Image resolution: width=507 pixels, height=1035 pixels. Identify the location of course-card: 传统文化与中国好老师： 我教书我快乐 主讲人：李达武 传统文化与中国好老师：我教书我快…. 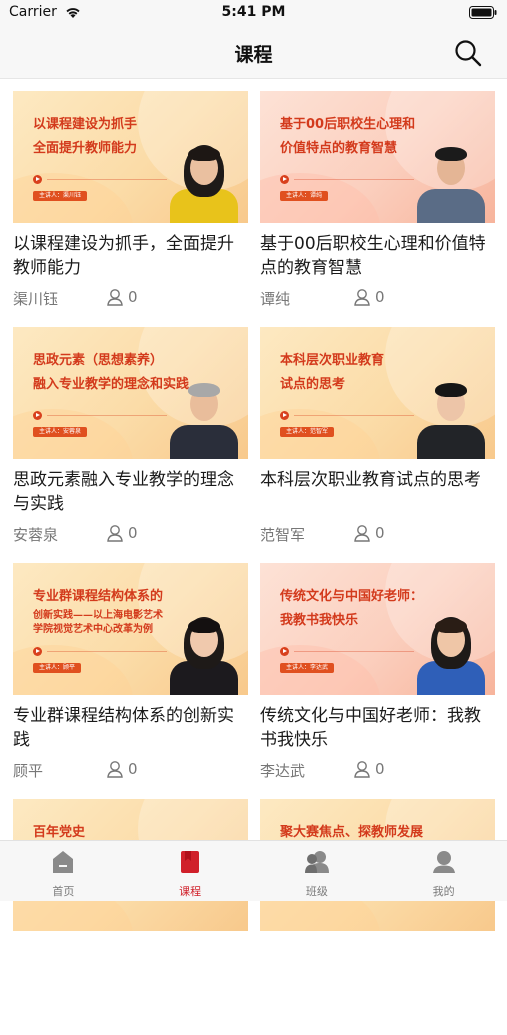
(377, 681).